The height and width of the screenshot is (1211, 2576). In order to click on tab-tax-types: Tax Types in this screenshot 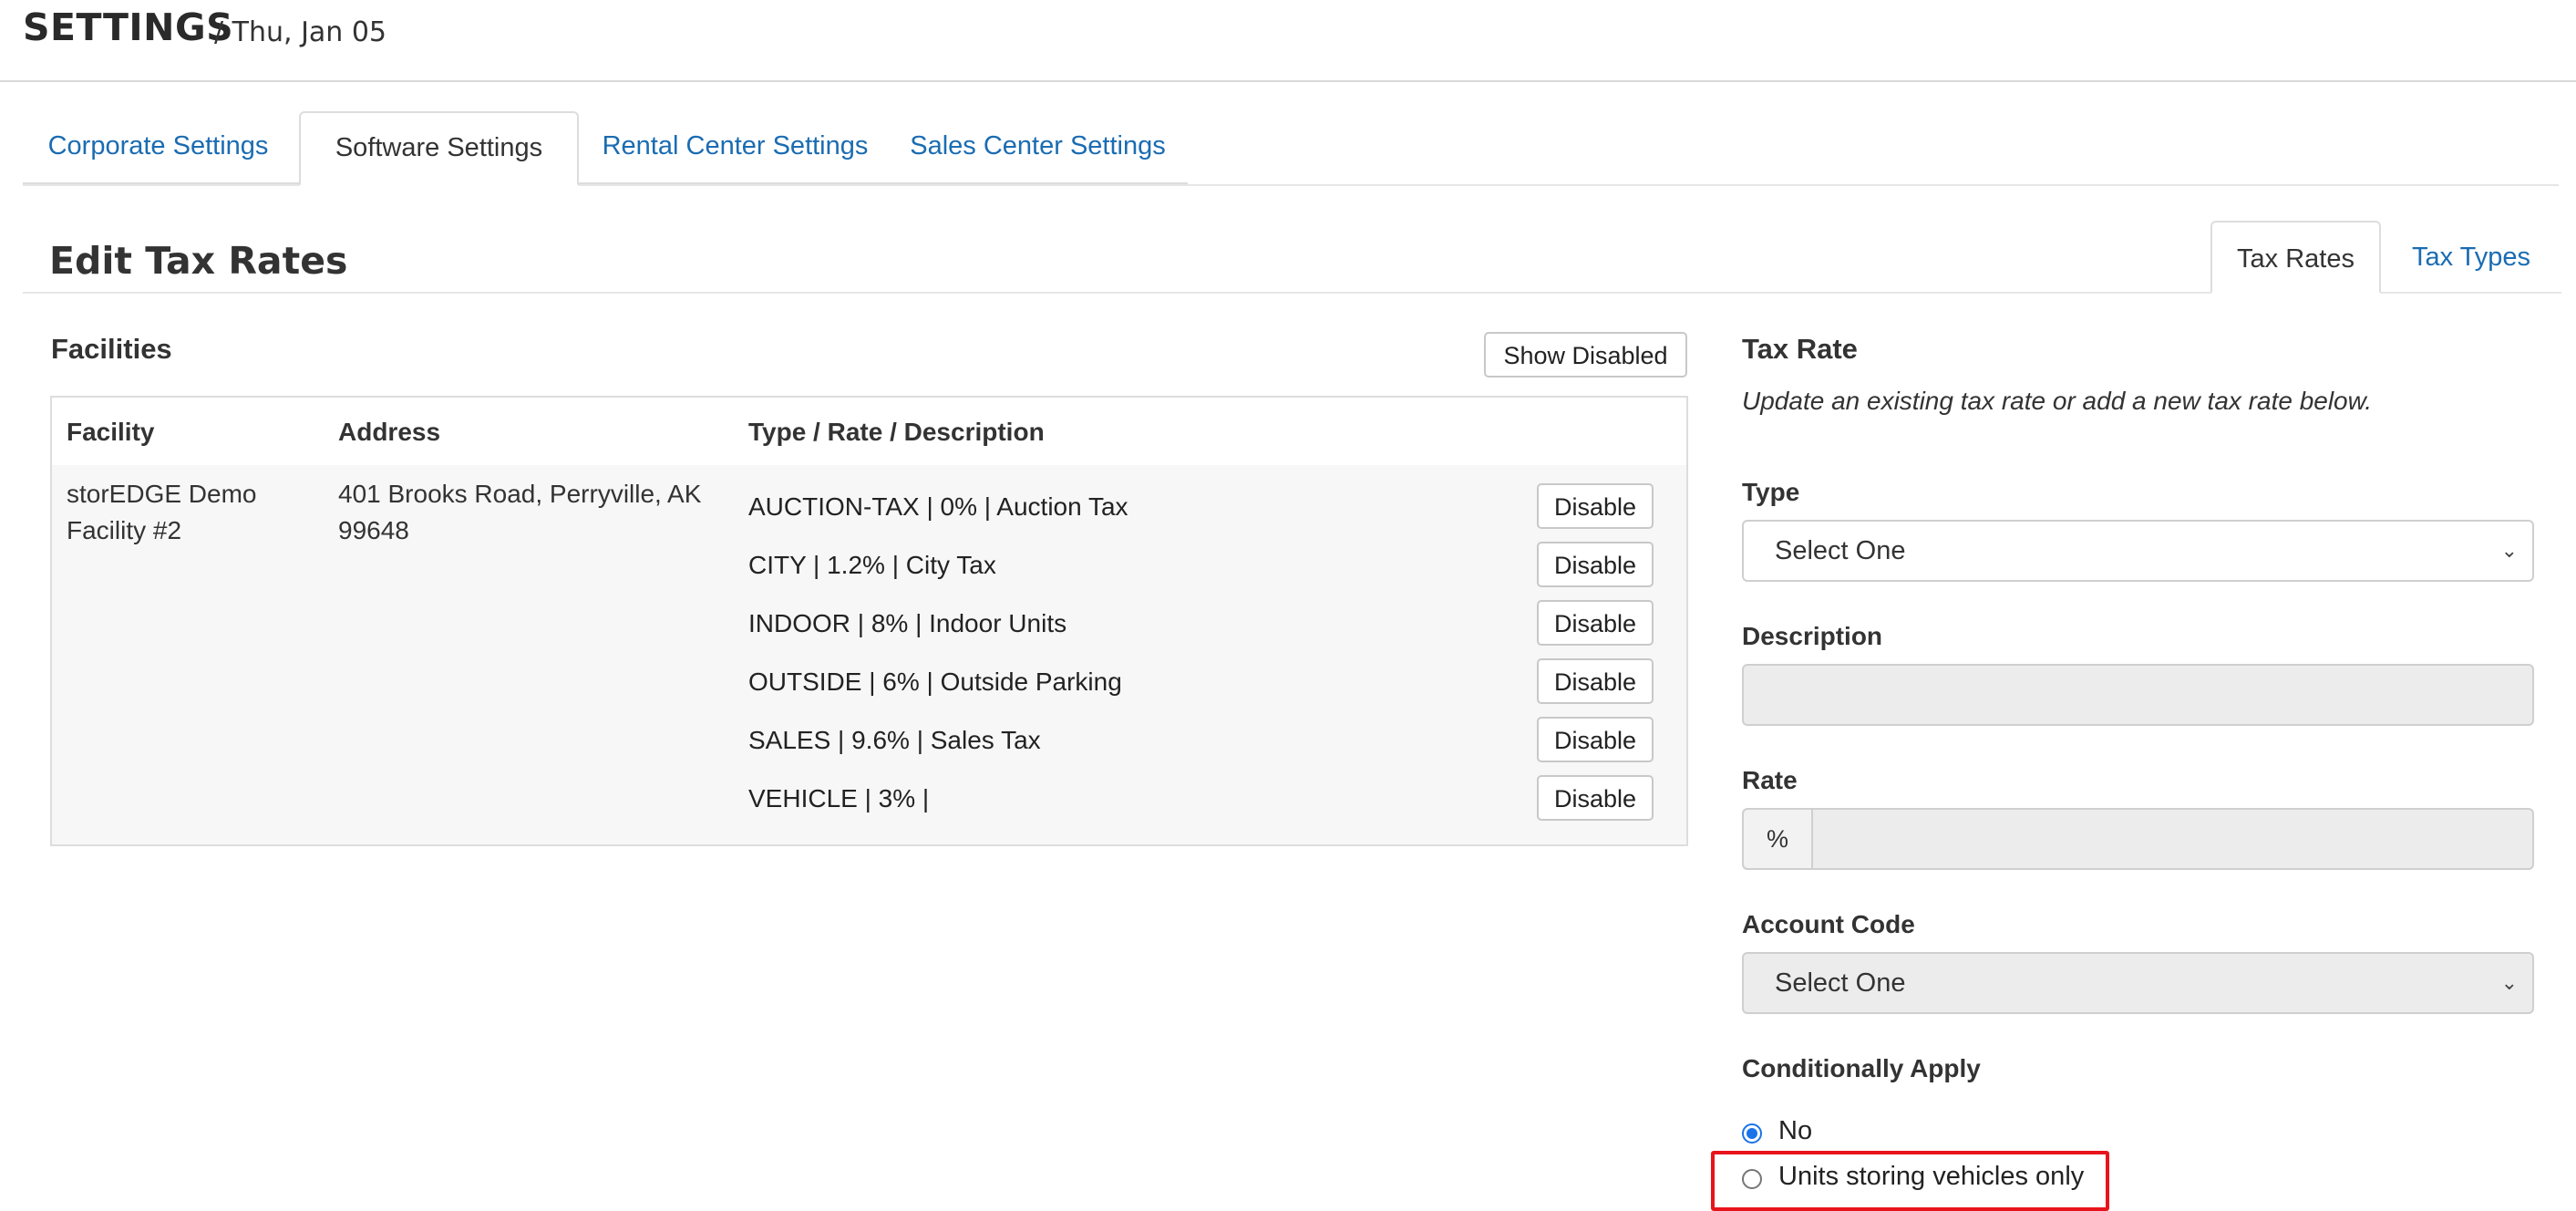, I will do `click(2471, 257)`.